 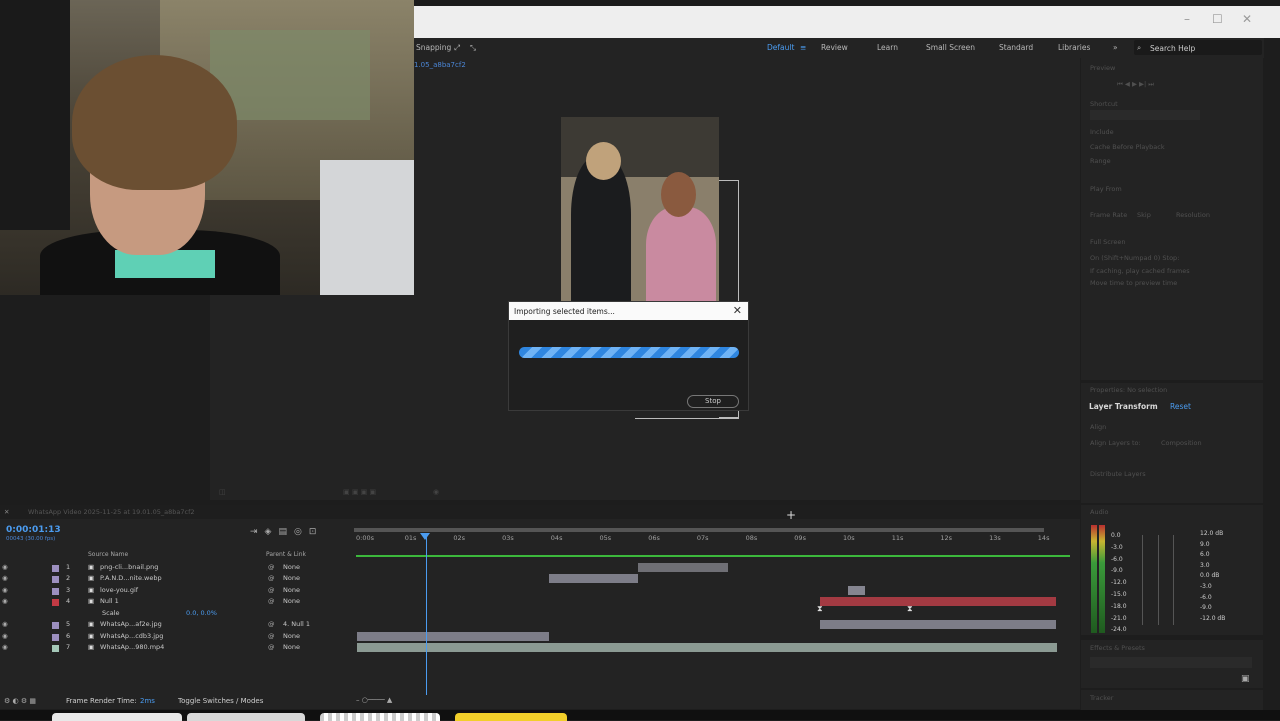 I want to click on layer-name: love-you.gif, so click(x=119, y=590).